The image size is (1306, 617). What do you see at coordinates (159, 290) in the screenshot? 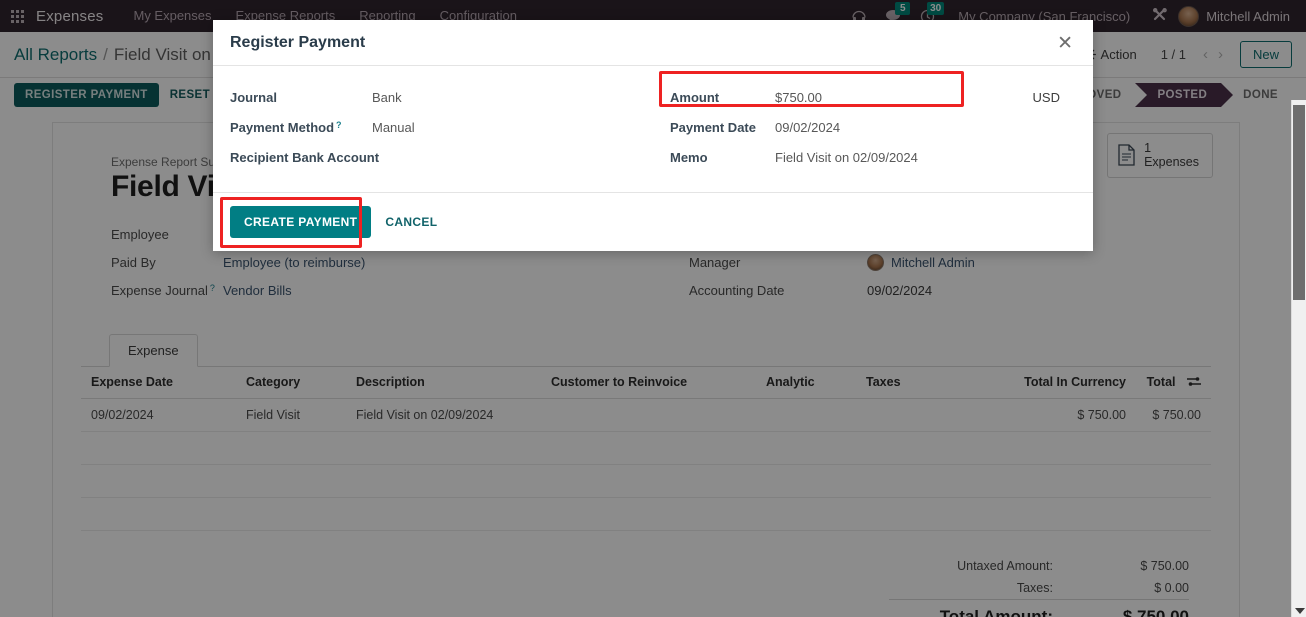
I see `field-expense-journal-label-text: Expense Journal` at bounding box center [159, 290].